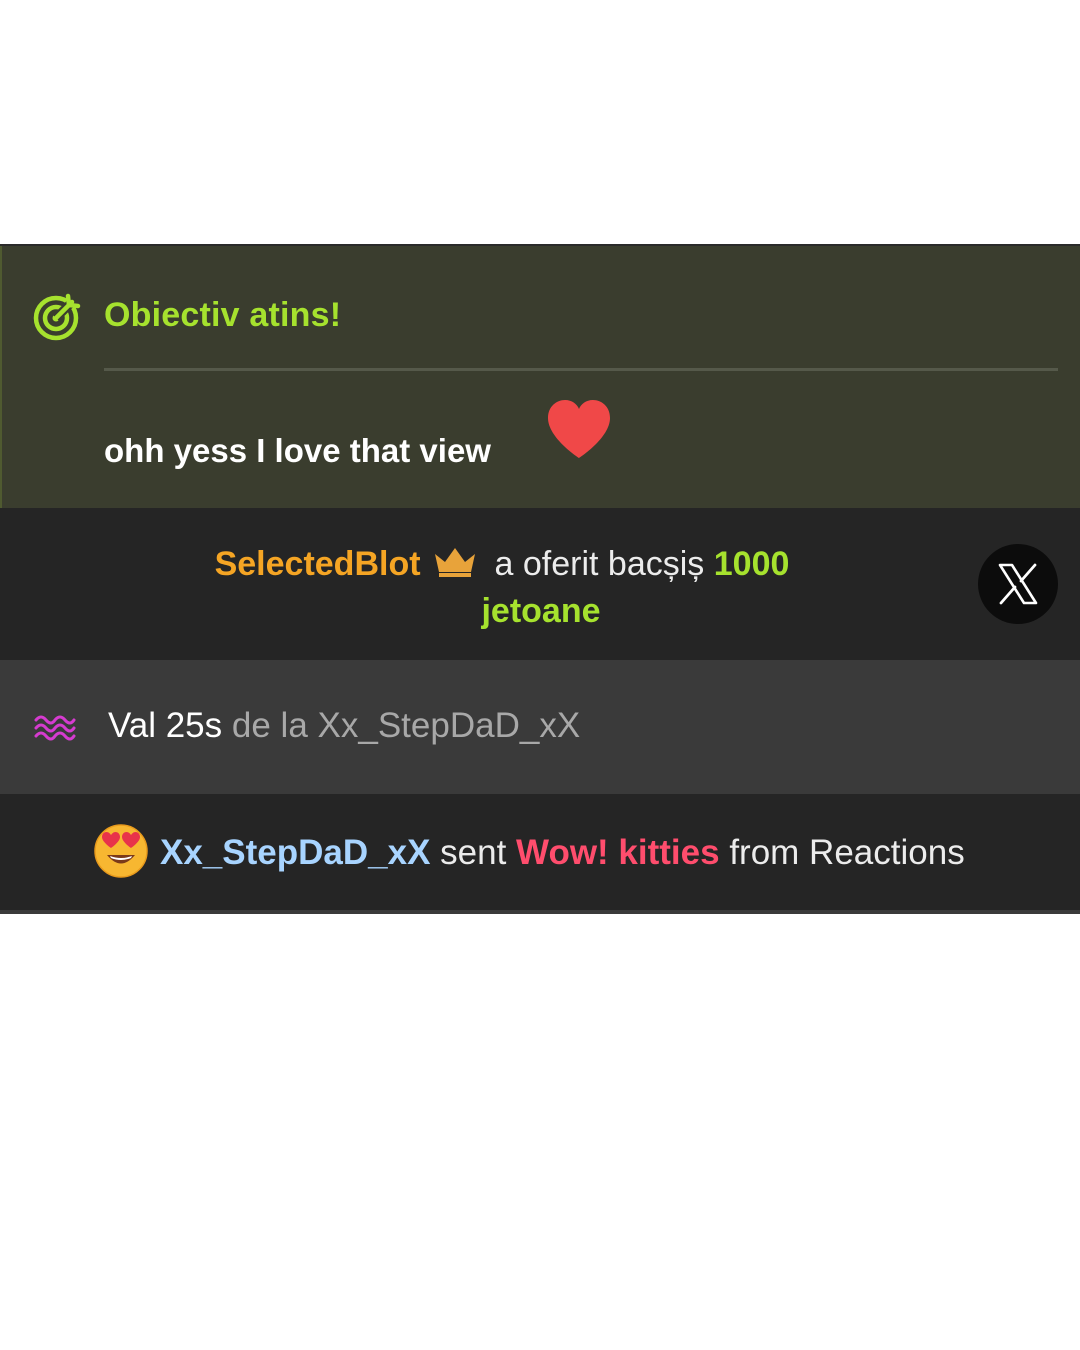 This screenshot has width=1080, height=1350. Describe the element at coordinates (599, 564) in the screenshot. I see `tip-text: a oferit bacșiș` at that location.